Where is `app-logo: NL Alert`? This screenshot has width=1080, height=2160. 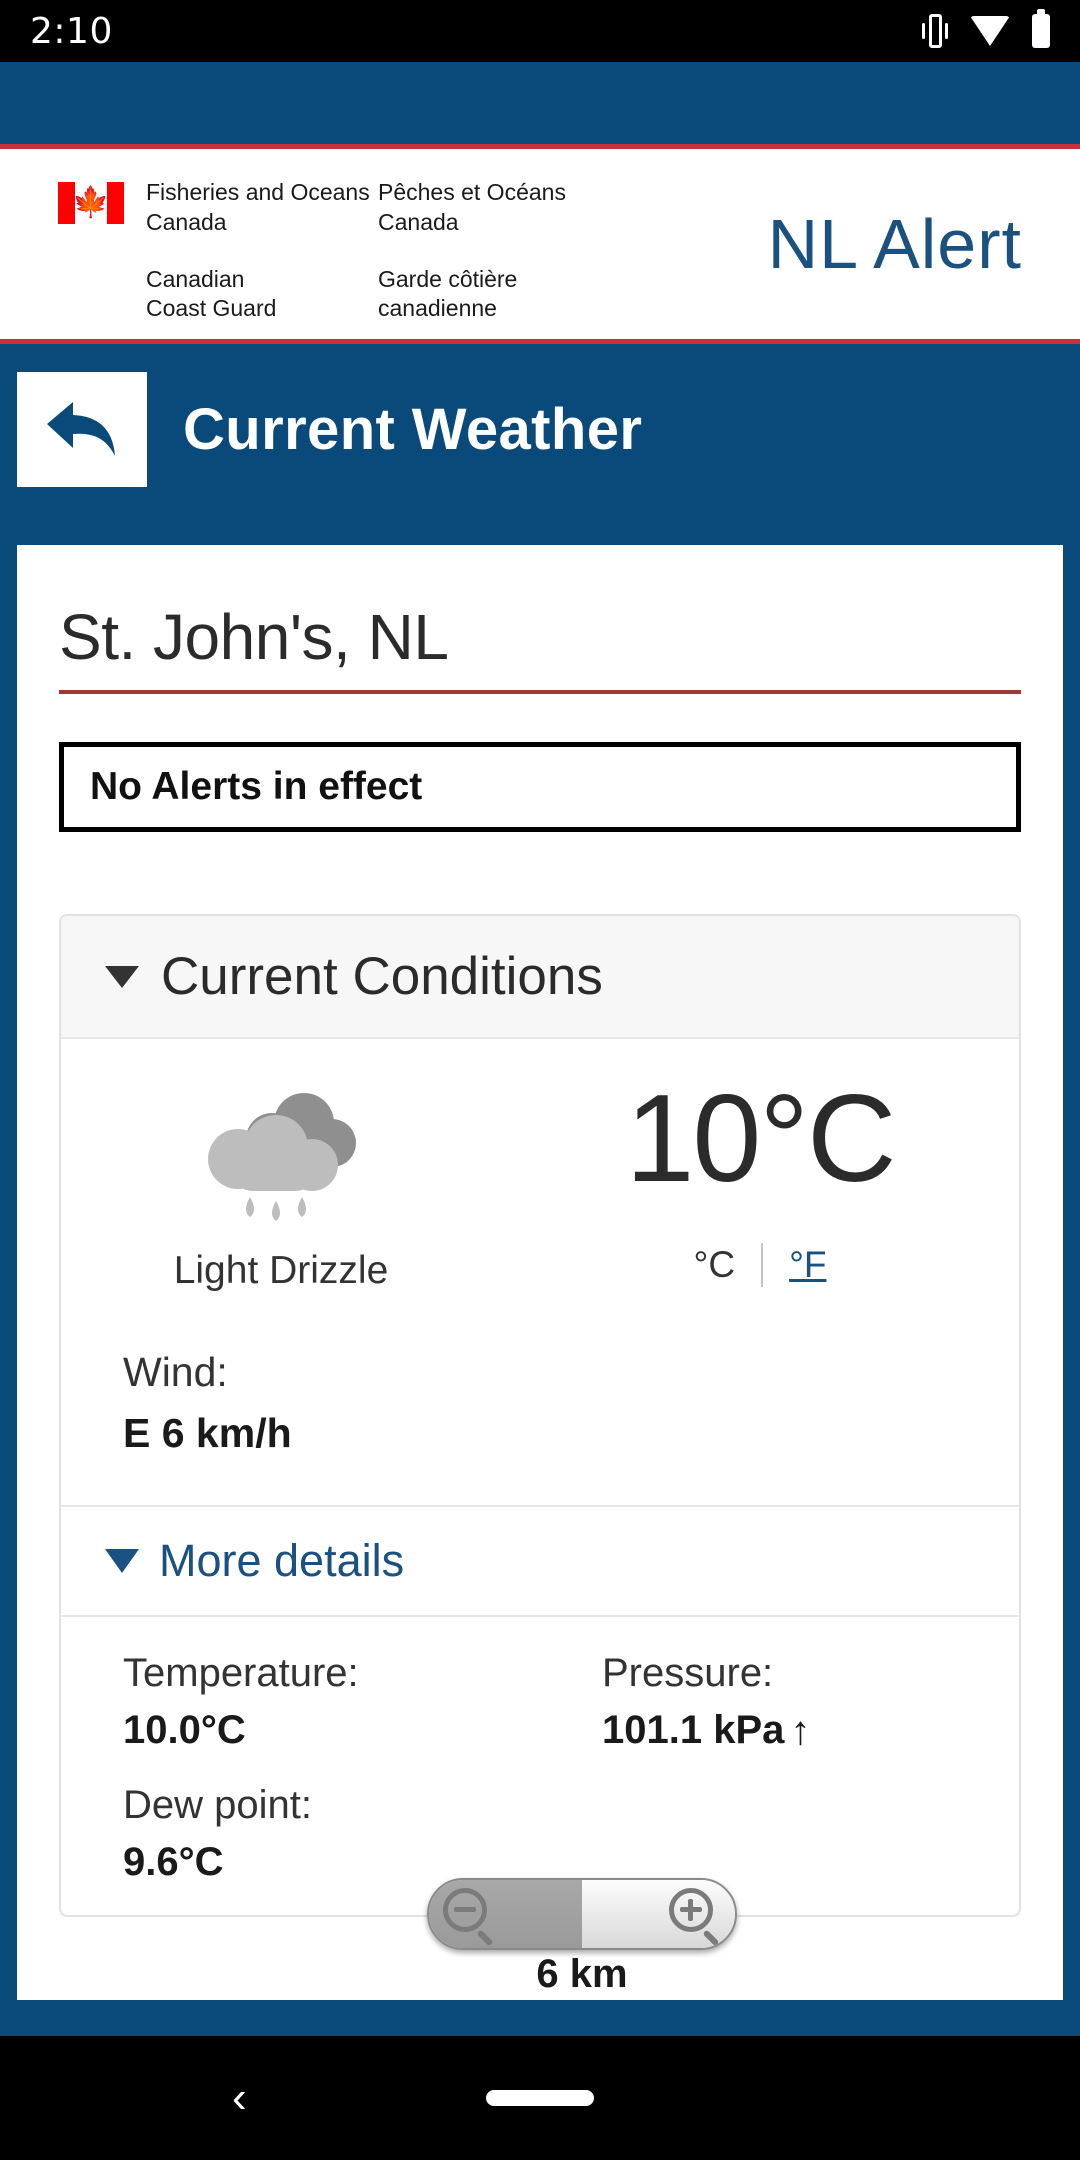 app-logo: NL Alert is located at coordinates (894, 244).